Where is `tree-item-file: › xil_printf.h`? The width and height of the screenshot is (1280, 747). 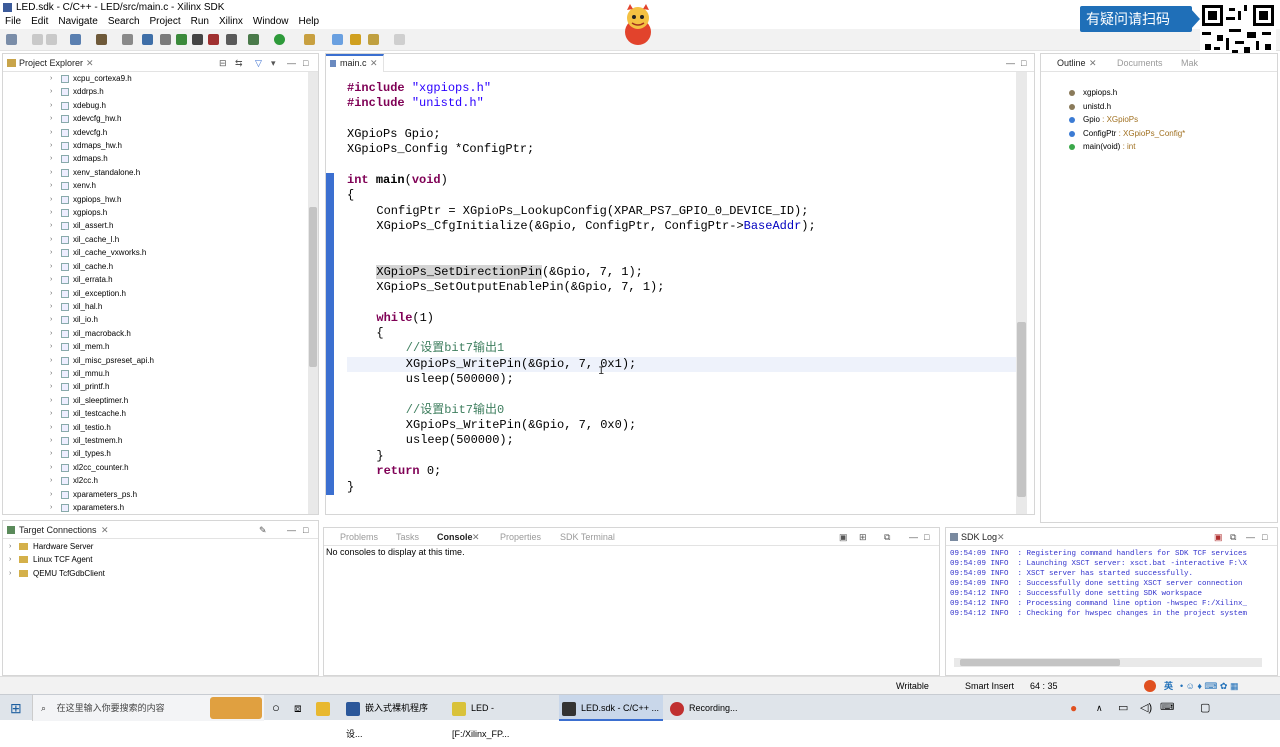
tree-item-file: › xil_printf.h is located at coordinates (155, 386).